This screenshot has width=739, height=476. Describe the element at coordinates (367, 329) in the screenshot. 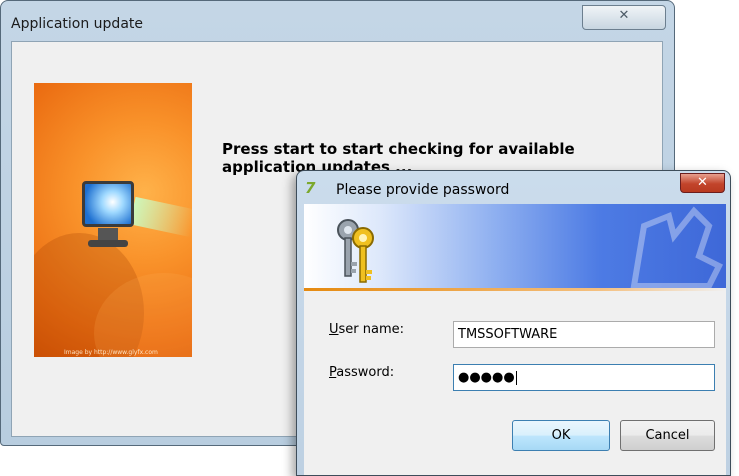

I see `username-label: User name:` at that location.